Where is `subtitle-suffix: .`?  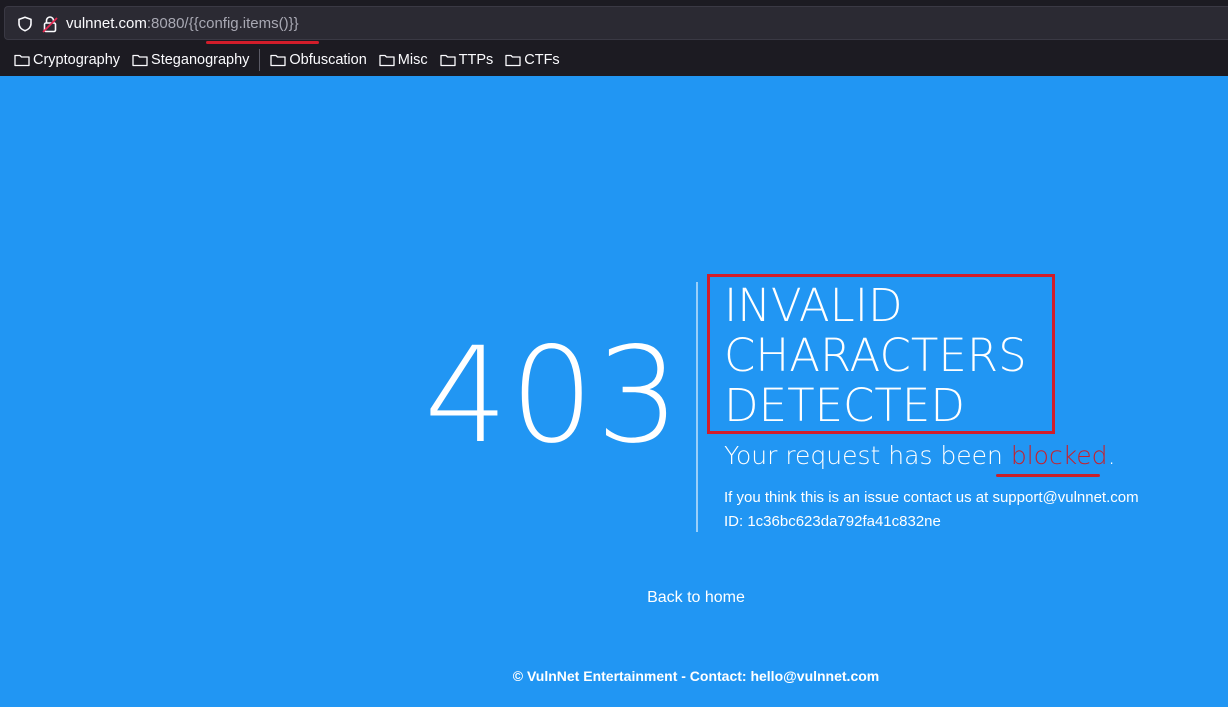
subtitle-suffix: . is located at coordinates (1111, 455).